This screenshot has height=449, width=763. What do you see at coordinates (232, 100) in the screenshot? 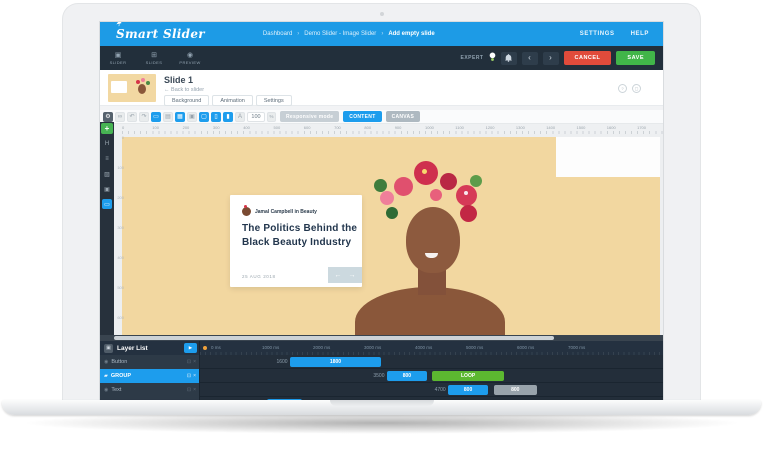
I see `tab-animation: Animation` at bounding box center [232, 100].